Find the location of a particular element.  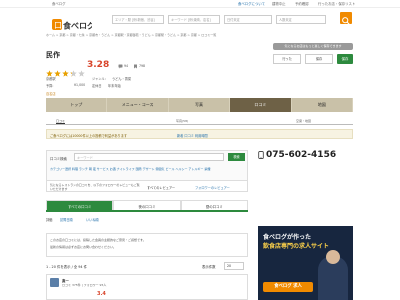

review-tabs: すべての口コミ 夜の口コミ 昼の口コミ is located at coordinates (147, 206).